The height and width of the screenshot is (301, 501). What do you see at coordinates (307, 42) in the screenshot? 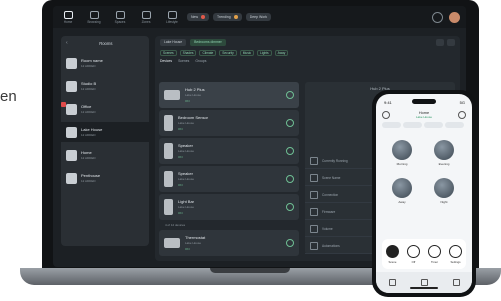
I see `panel-header: Lake House Bedrooms dimmer` at bounding box center [307, 42].